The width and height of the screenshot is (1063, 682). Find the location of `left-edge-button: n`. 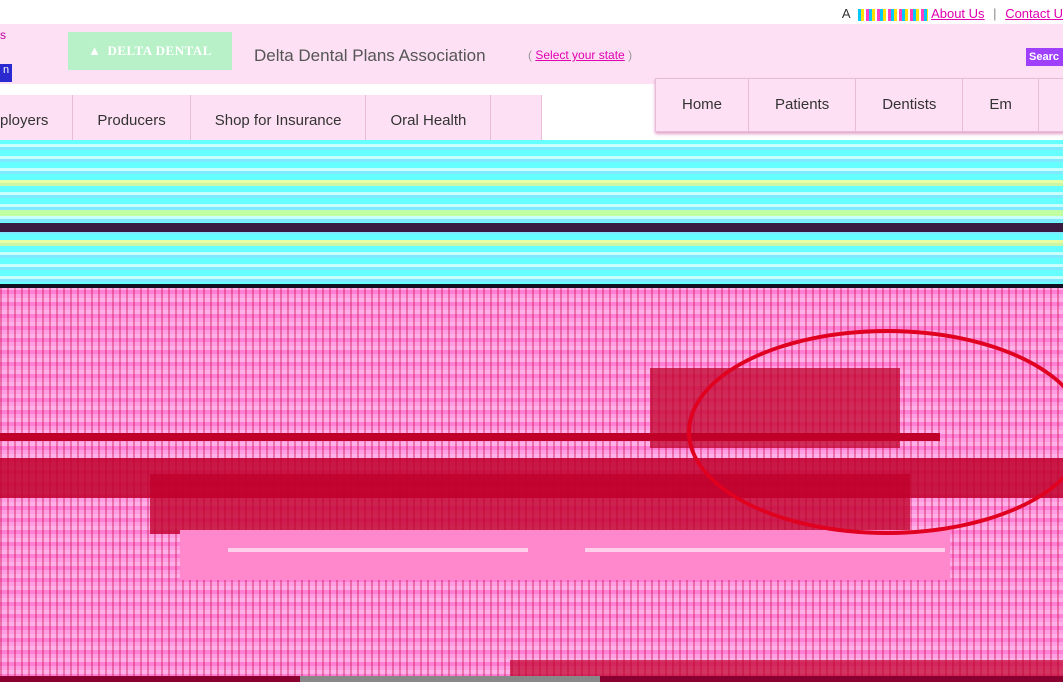

left-edge-button: n is located at coordinates (6, 73).